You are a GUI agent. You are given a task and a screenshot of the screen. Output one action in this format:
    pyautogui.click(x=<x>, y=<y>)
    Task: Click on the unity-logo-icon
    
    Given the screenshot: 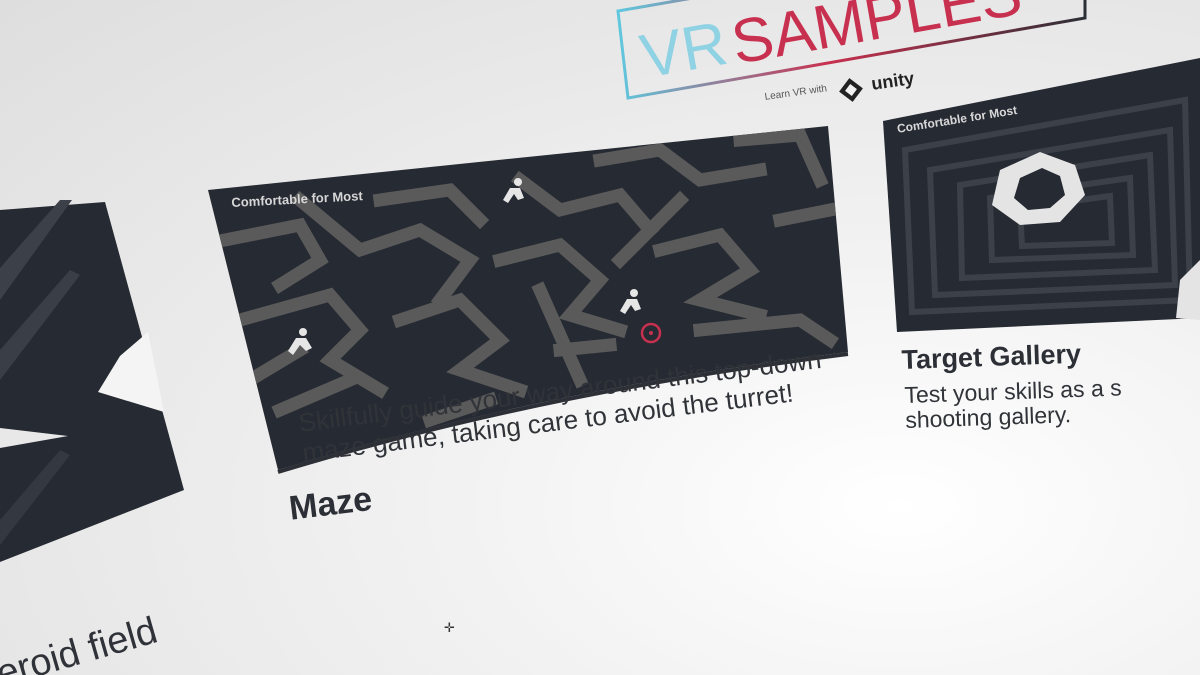 What is the action you would take?
    pyautogui.click(x=851, y=90)
    